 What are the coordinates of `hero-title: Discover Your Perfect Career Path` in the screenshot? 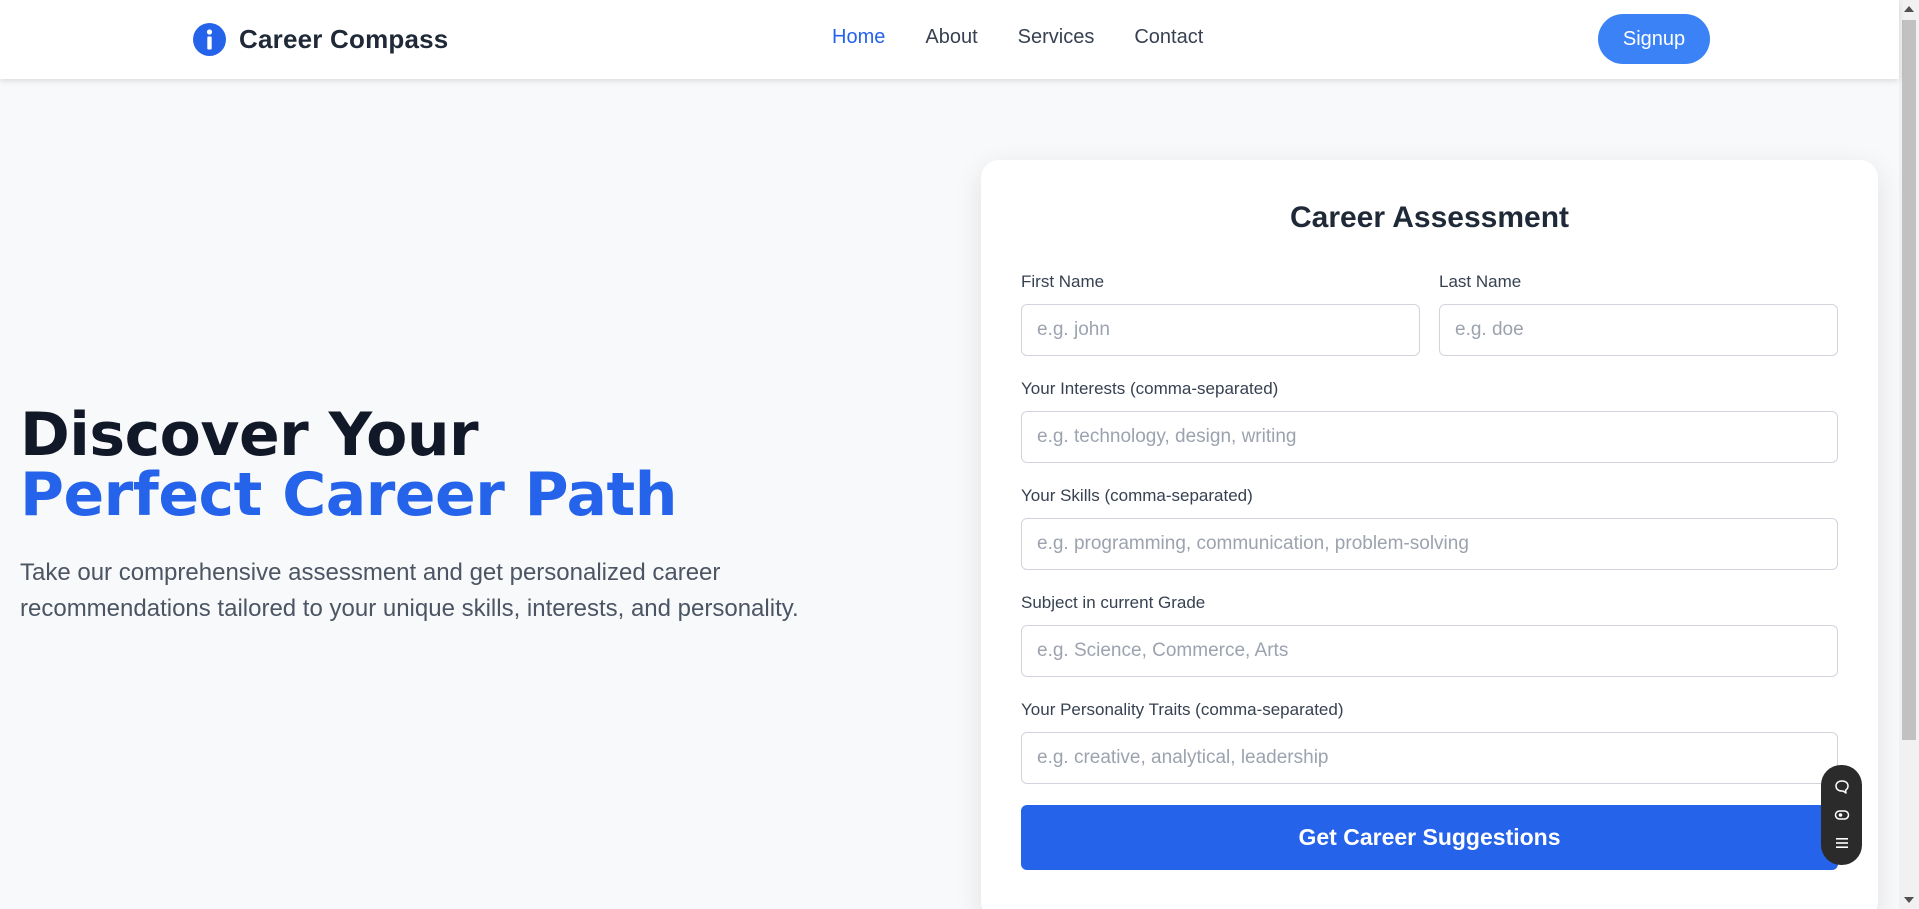 It's located at (348, 465).